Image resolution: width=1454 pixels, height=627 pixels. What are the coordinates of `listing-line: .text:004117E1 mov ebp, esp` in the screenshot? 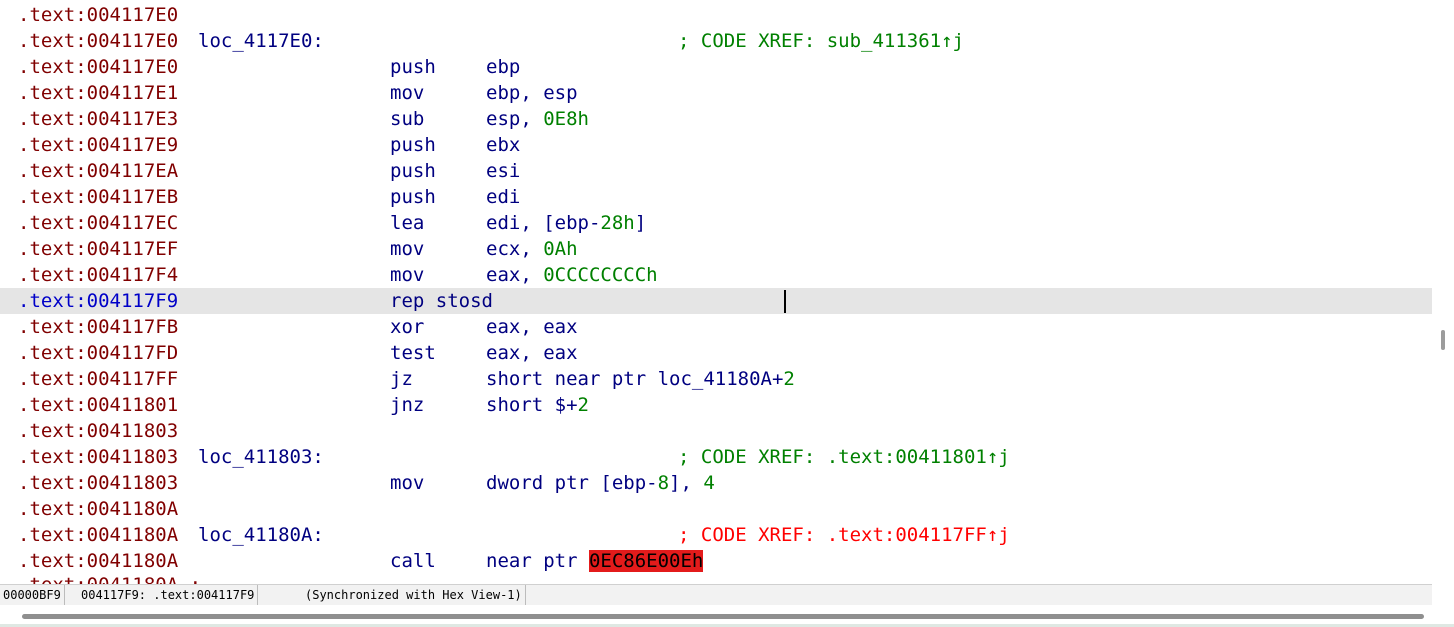 It's located at (716, 93).